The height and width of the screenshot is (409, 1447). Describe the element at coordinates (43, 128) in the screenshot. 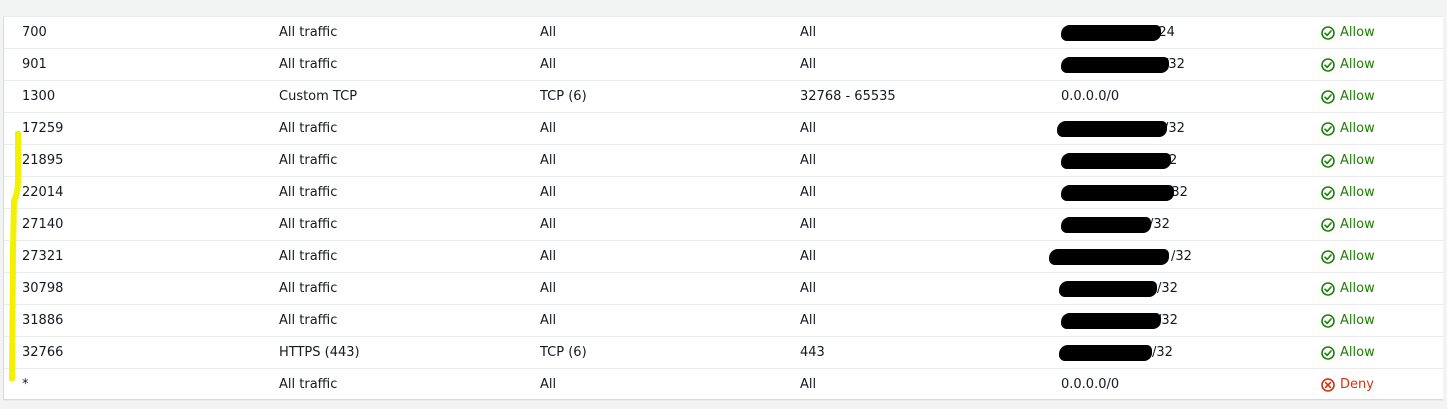

I see `rule-number-cell: 17259` at that location.